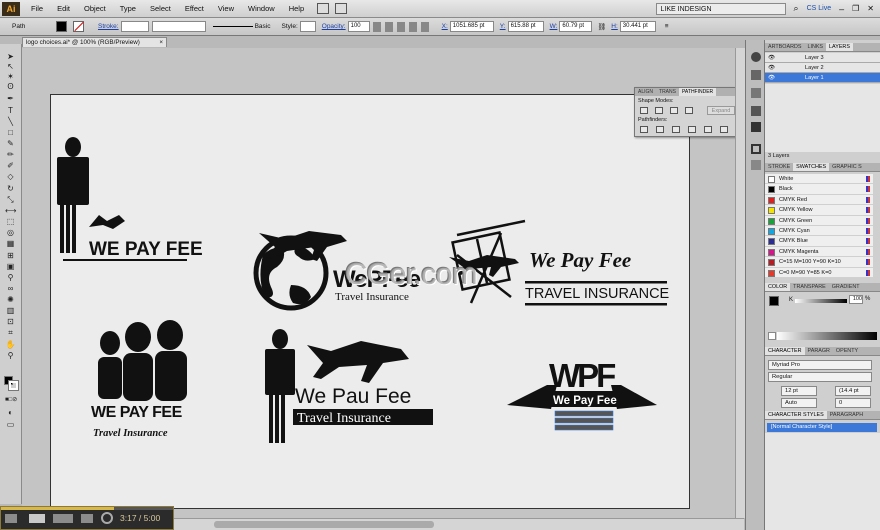  Describe the element at coordinates (667, 92) in the screenshot. I see `tab-transform: TRANS` at that location.